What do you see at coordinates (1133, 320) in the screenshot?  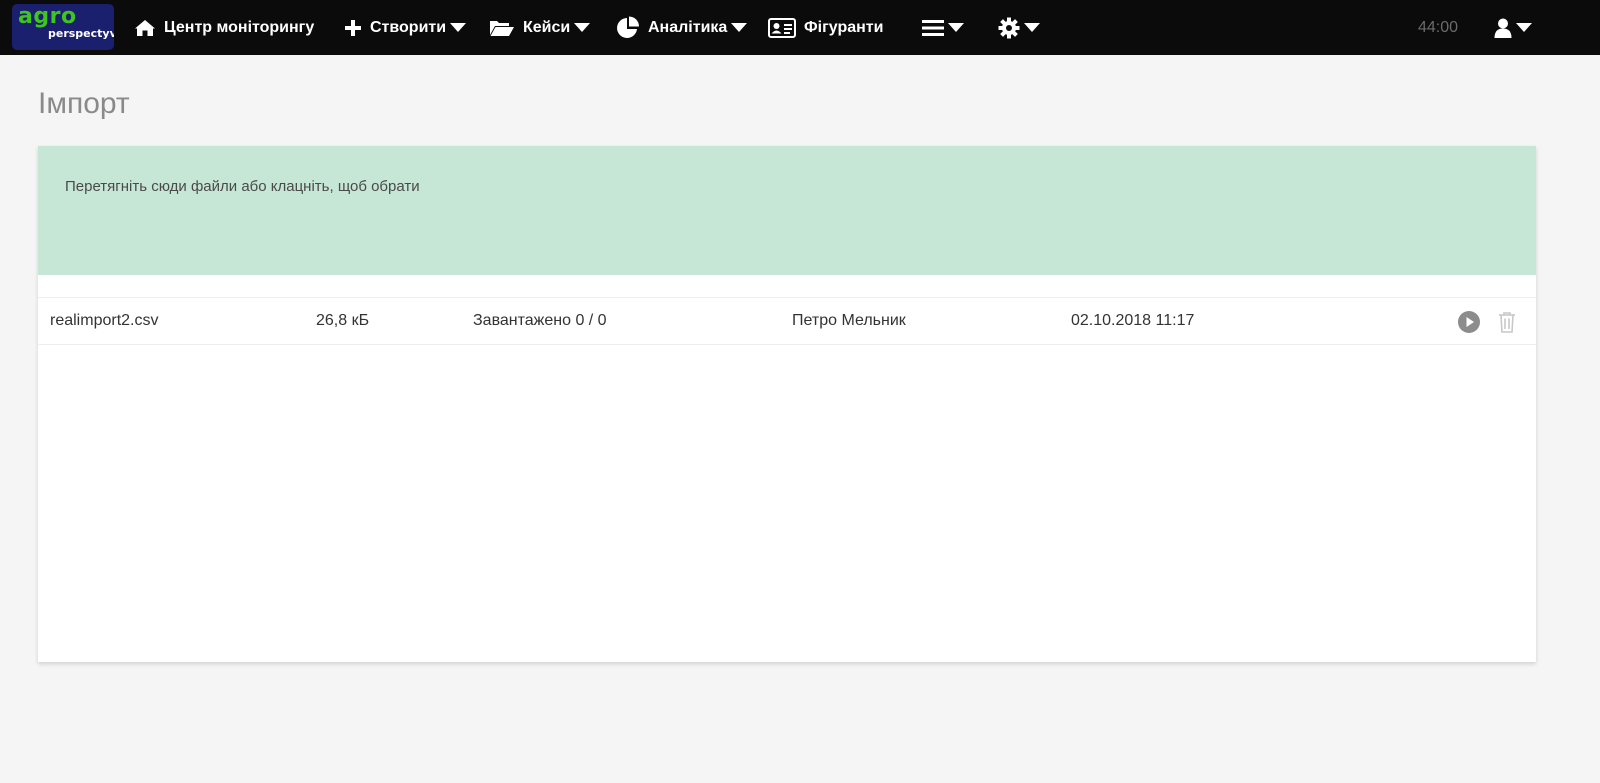 I see `upload-date: 02.10.2018 11:17` at bounding box center [1133, 320].